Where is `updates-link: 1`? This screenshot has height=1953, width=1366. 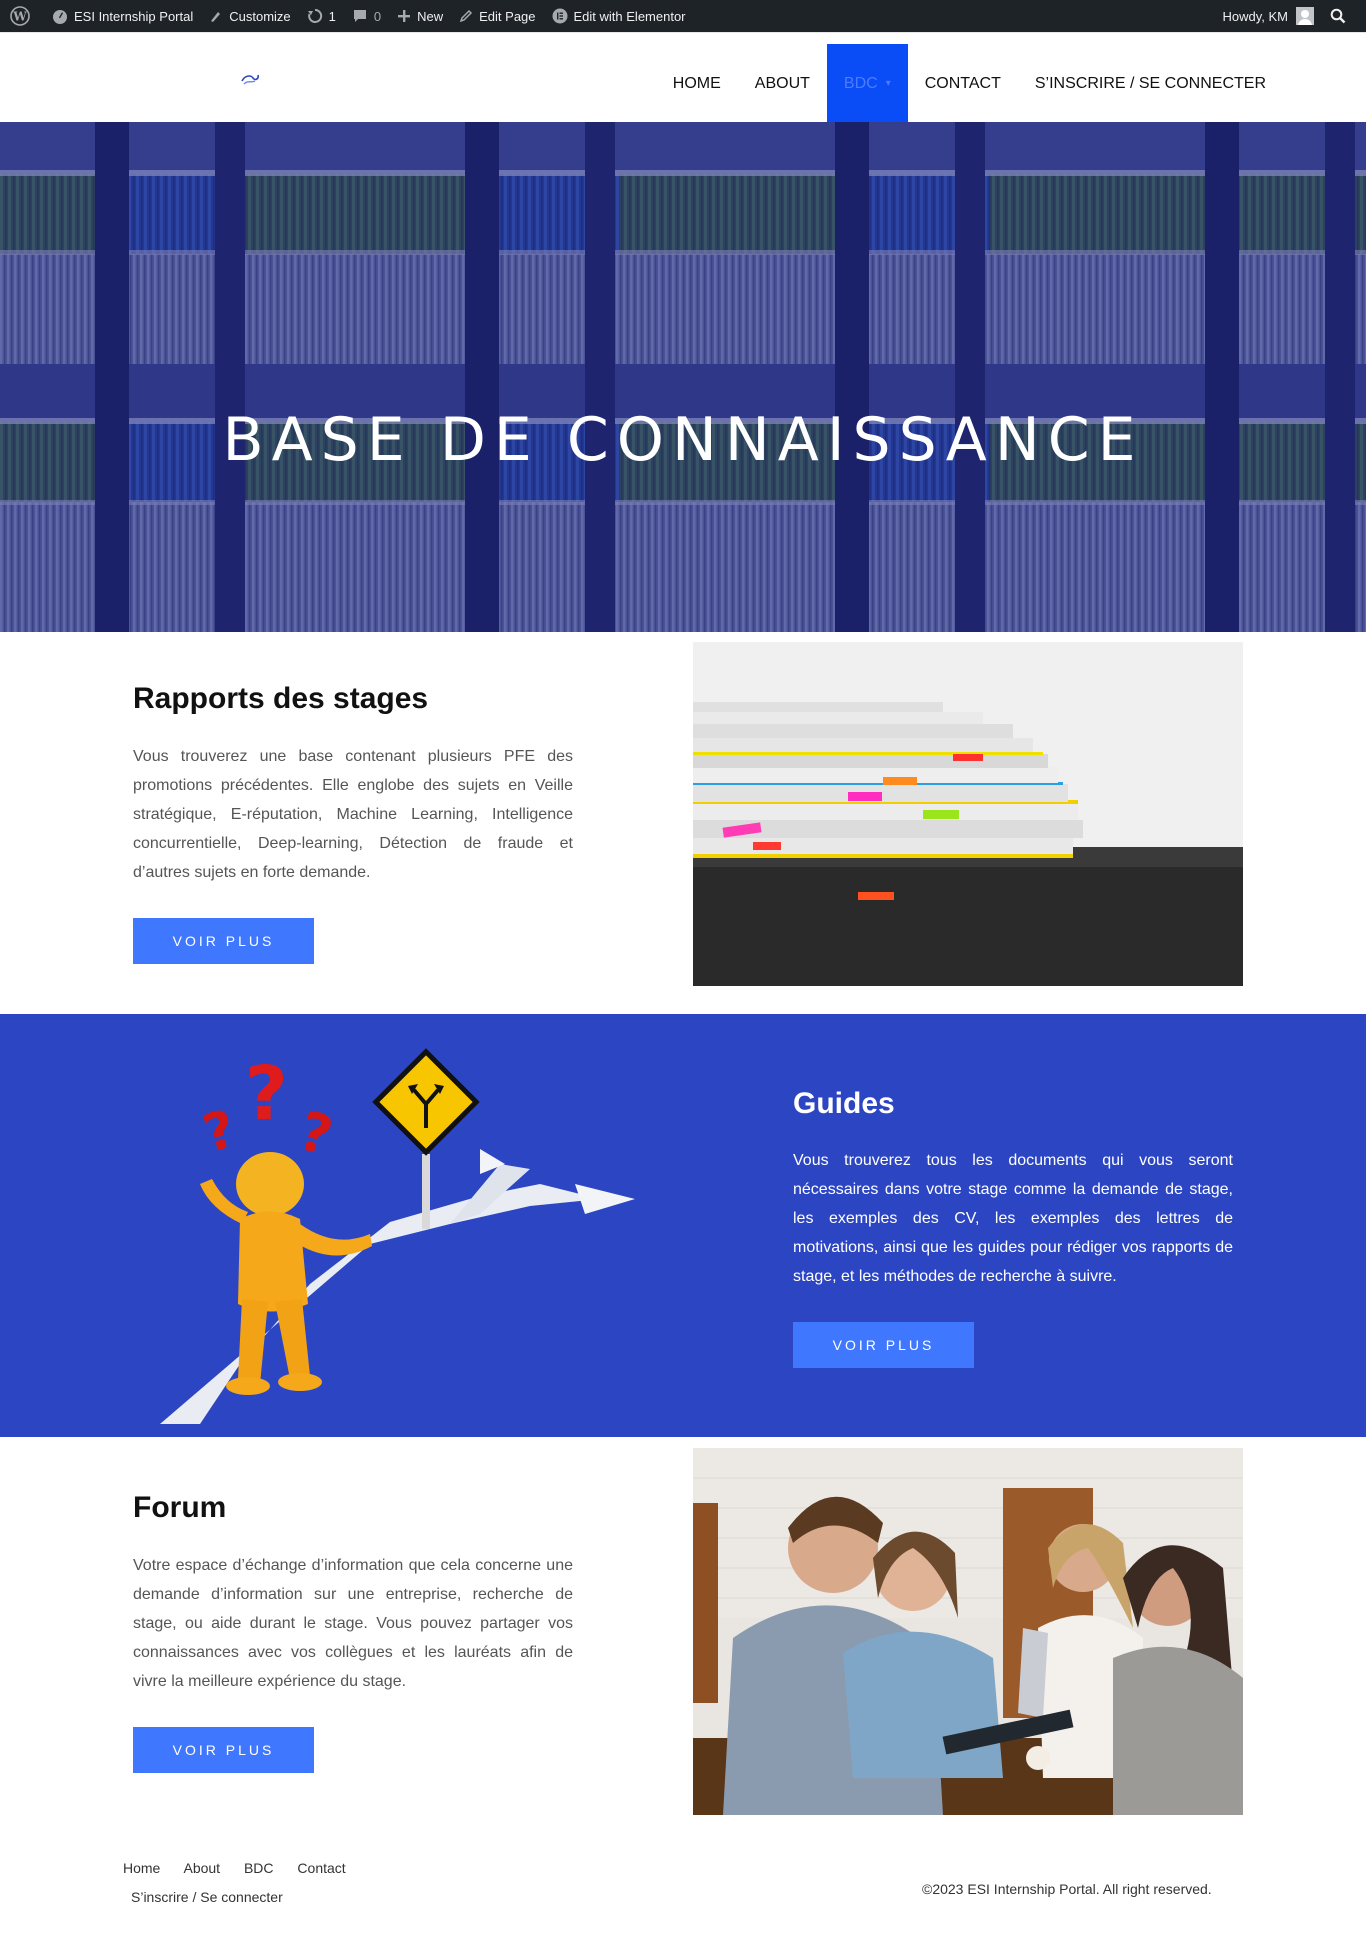 updates-link: 1 is located at coordinates (321, 16).